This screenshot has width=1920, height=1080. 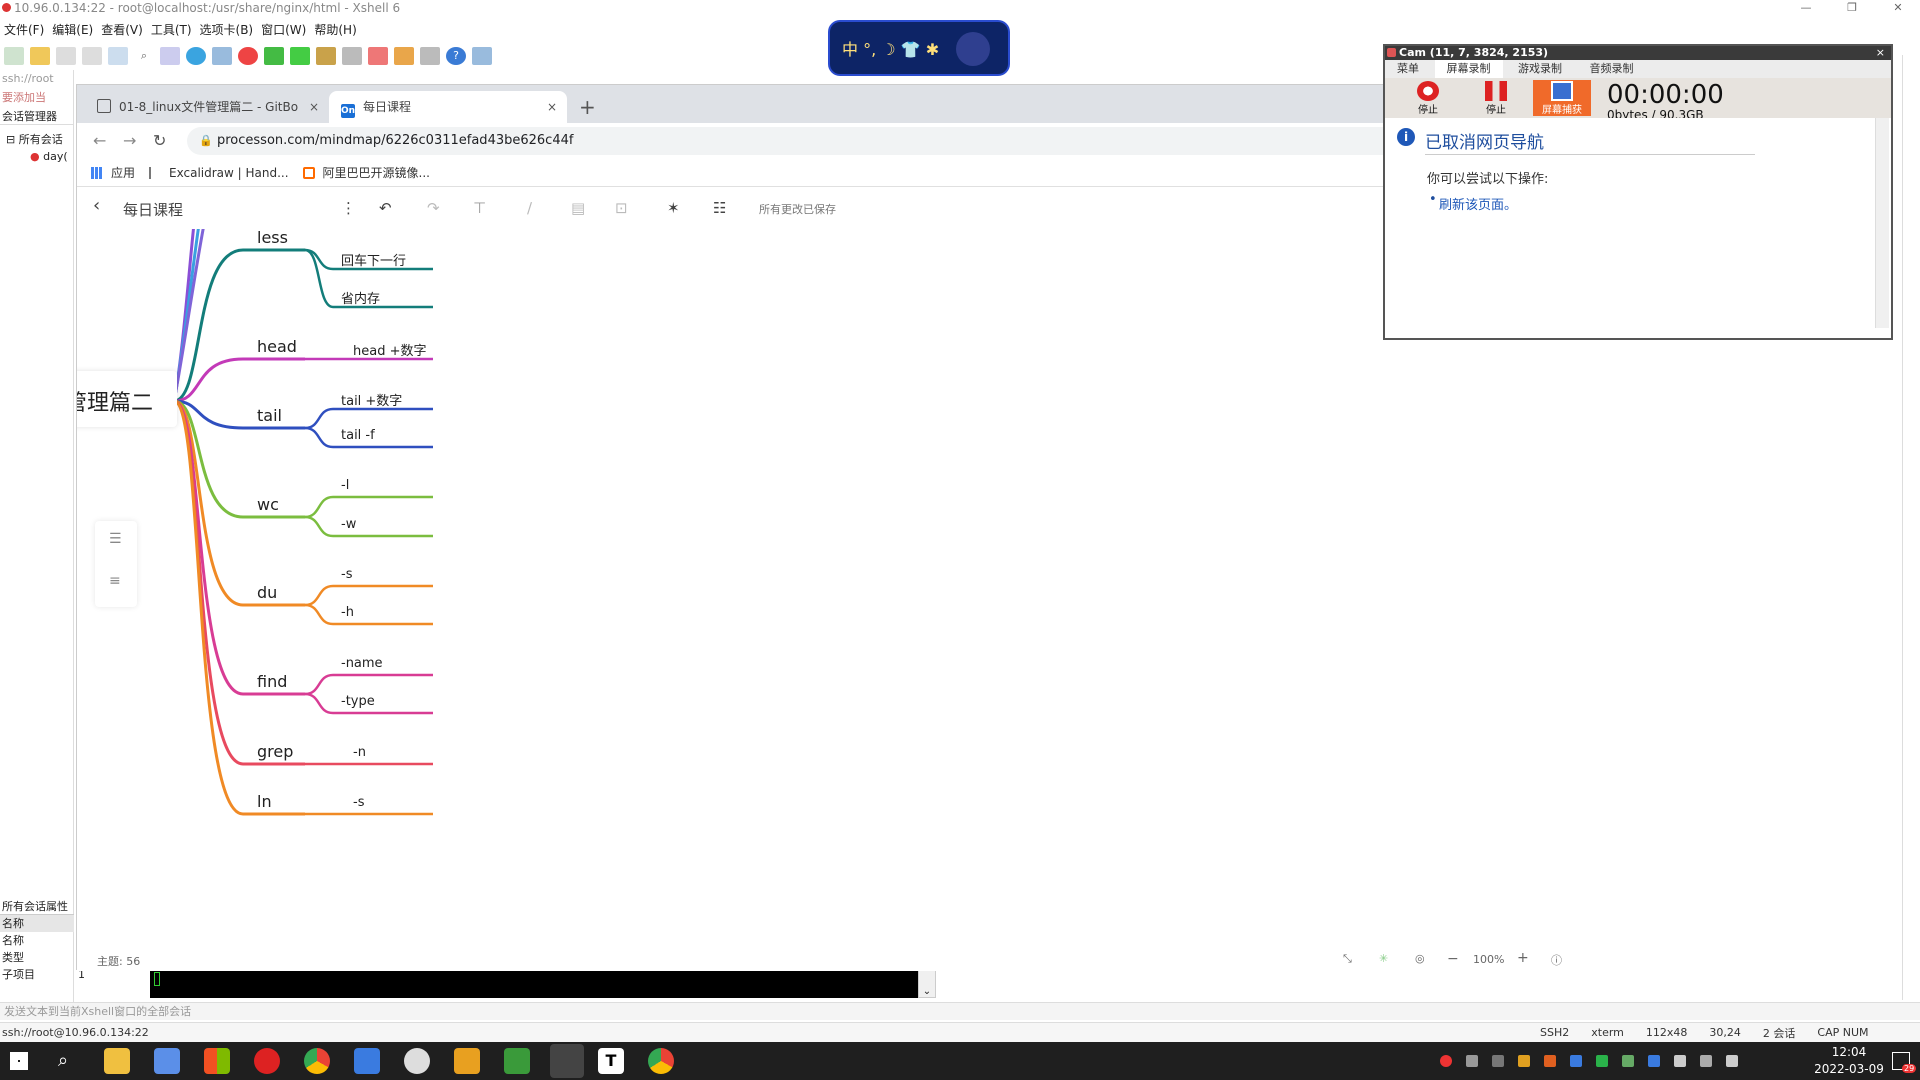 What do you see at coordinates (404, 56) in the screenshot?
I see `compose-icon` at bounding box center [404, 56].